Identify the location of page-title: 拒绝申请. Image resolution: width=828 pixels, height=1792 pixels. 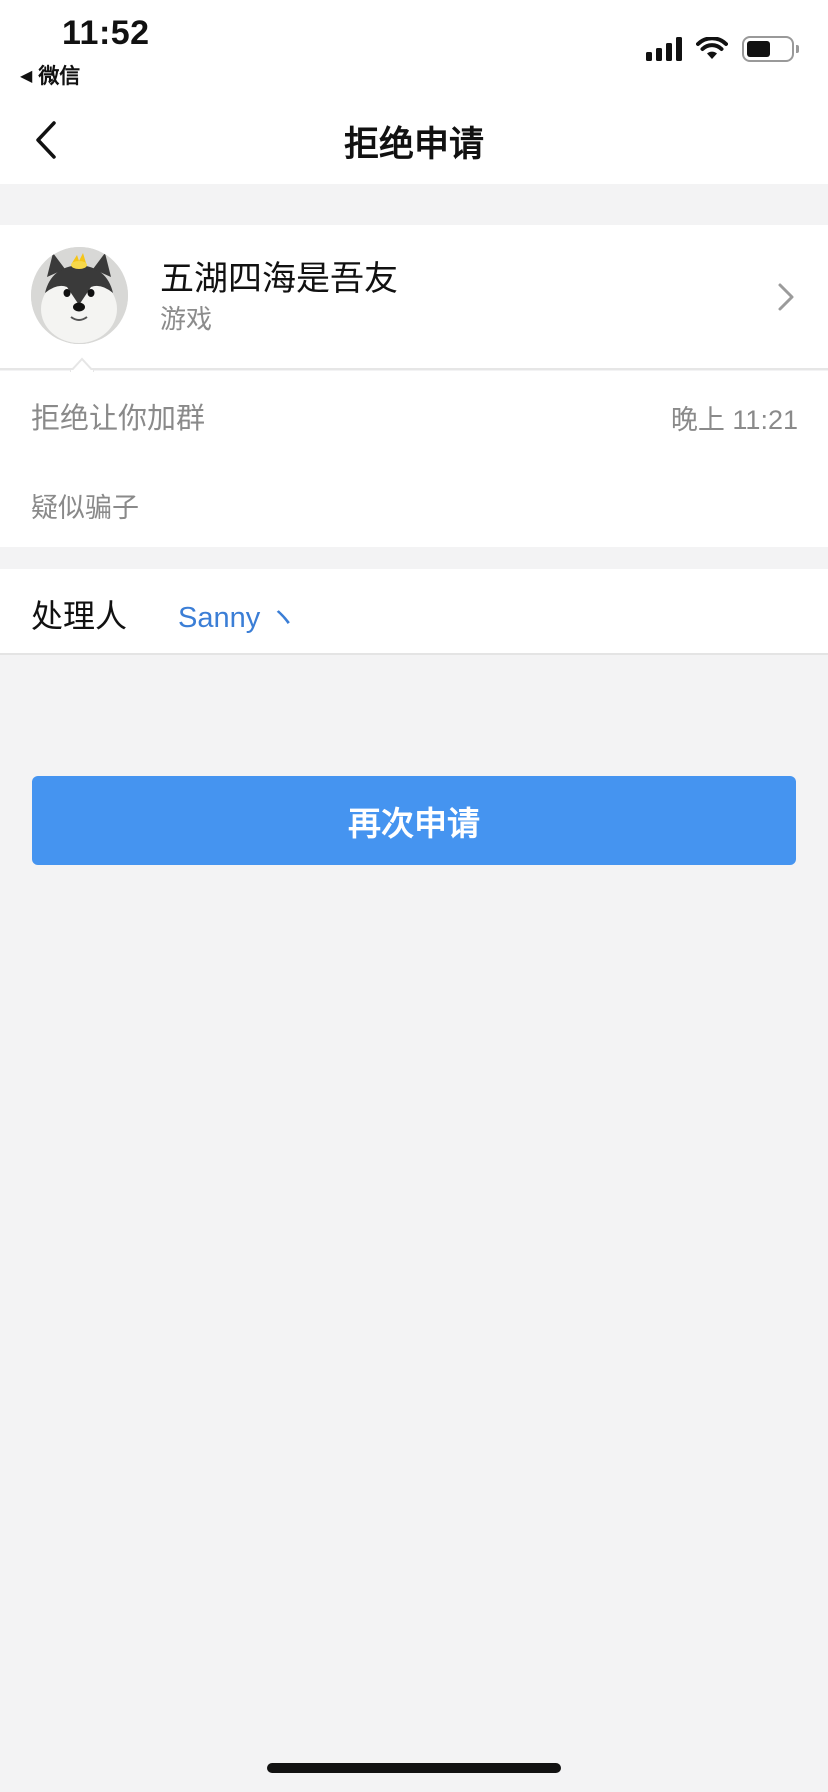
(413, 145).